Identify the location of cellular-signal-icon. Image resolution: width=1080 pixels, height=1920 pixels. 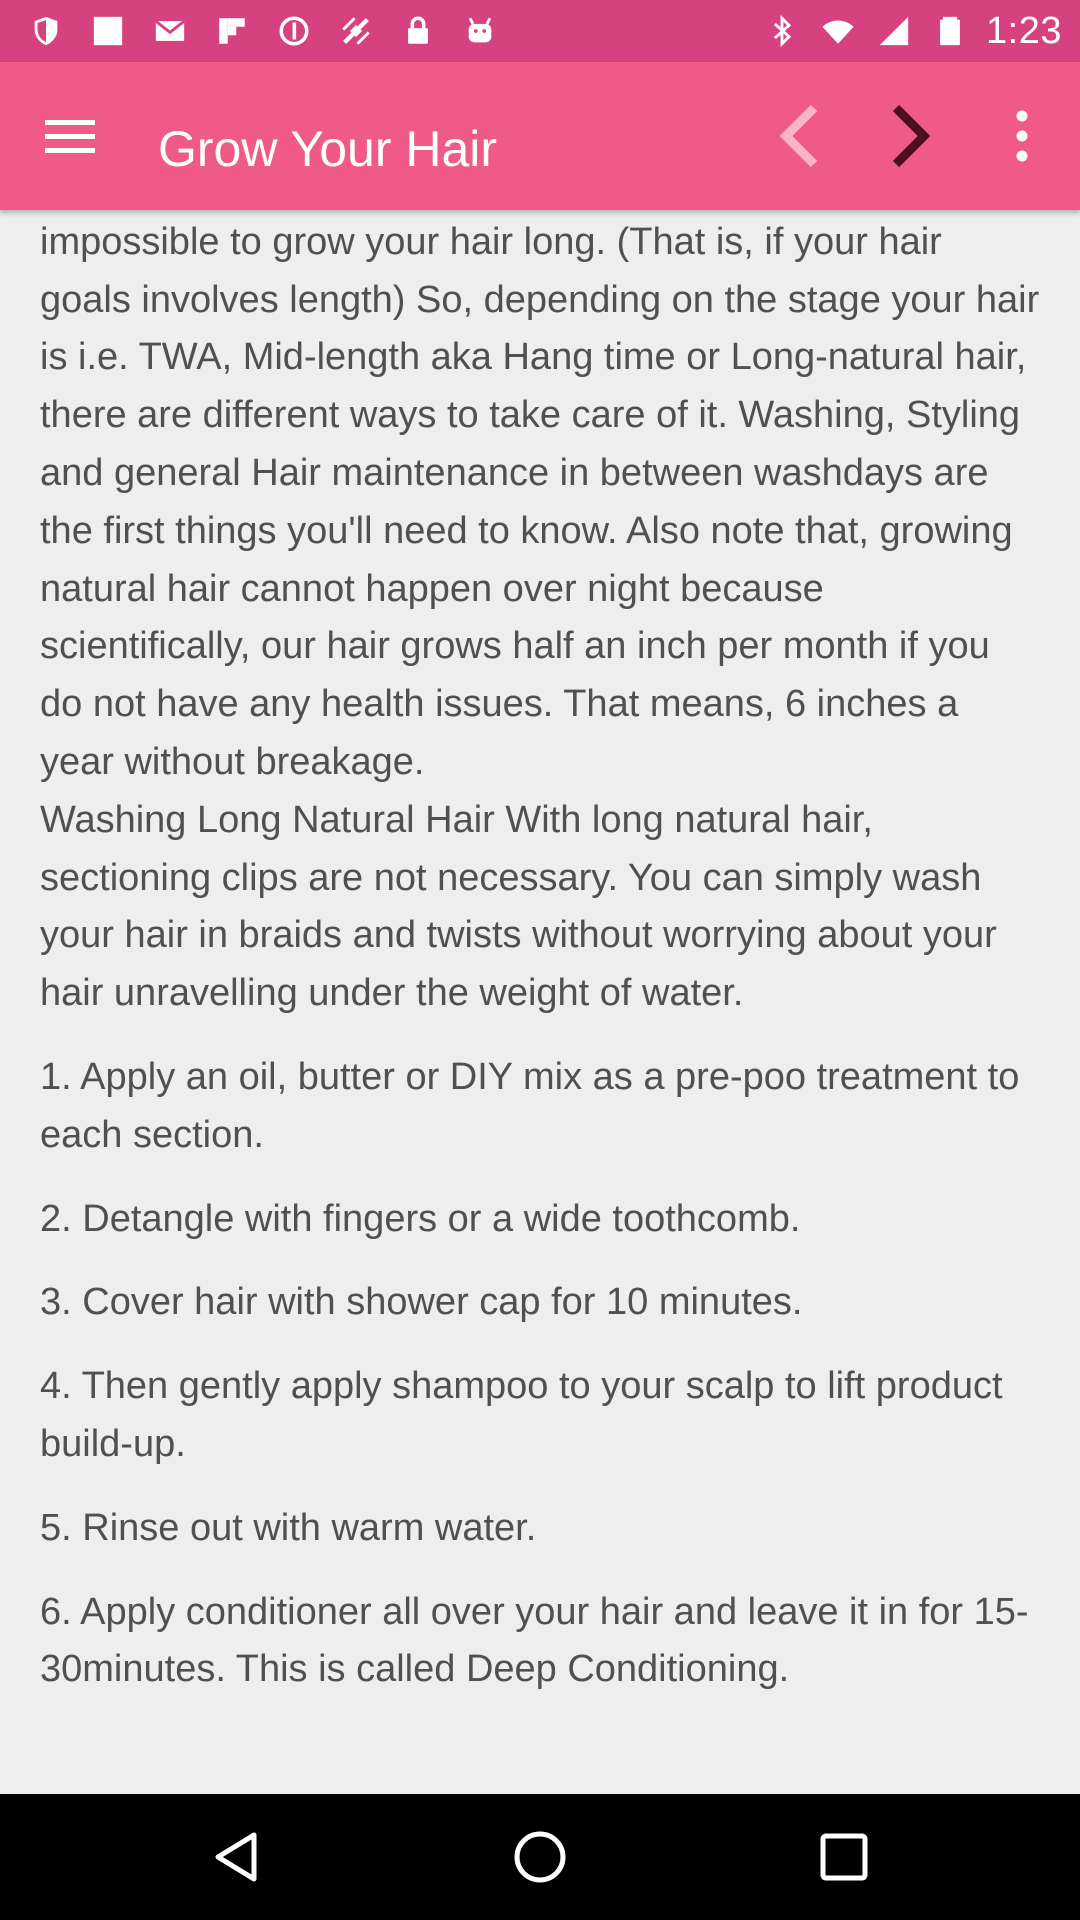
(894, 31).